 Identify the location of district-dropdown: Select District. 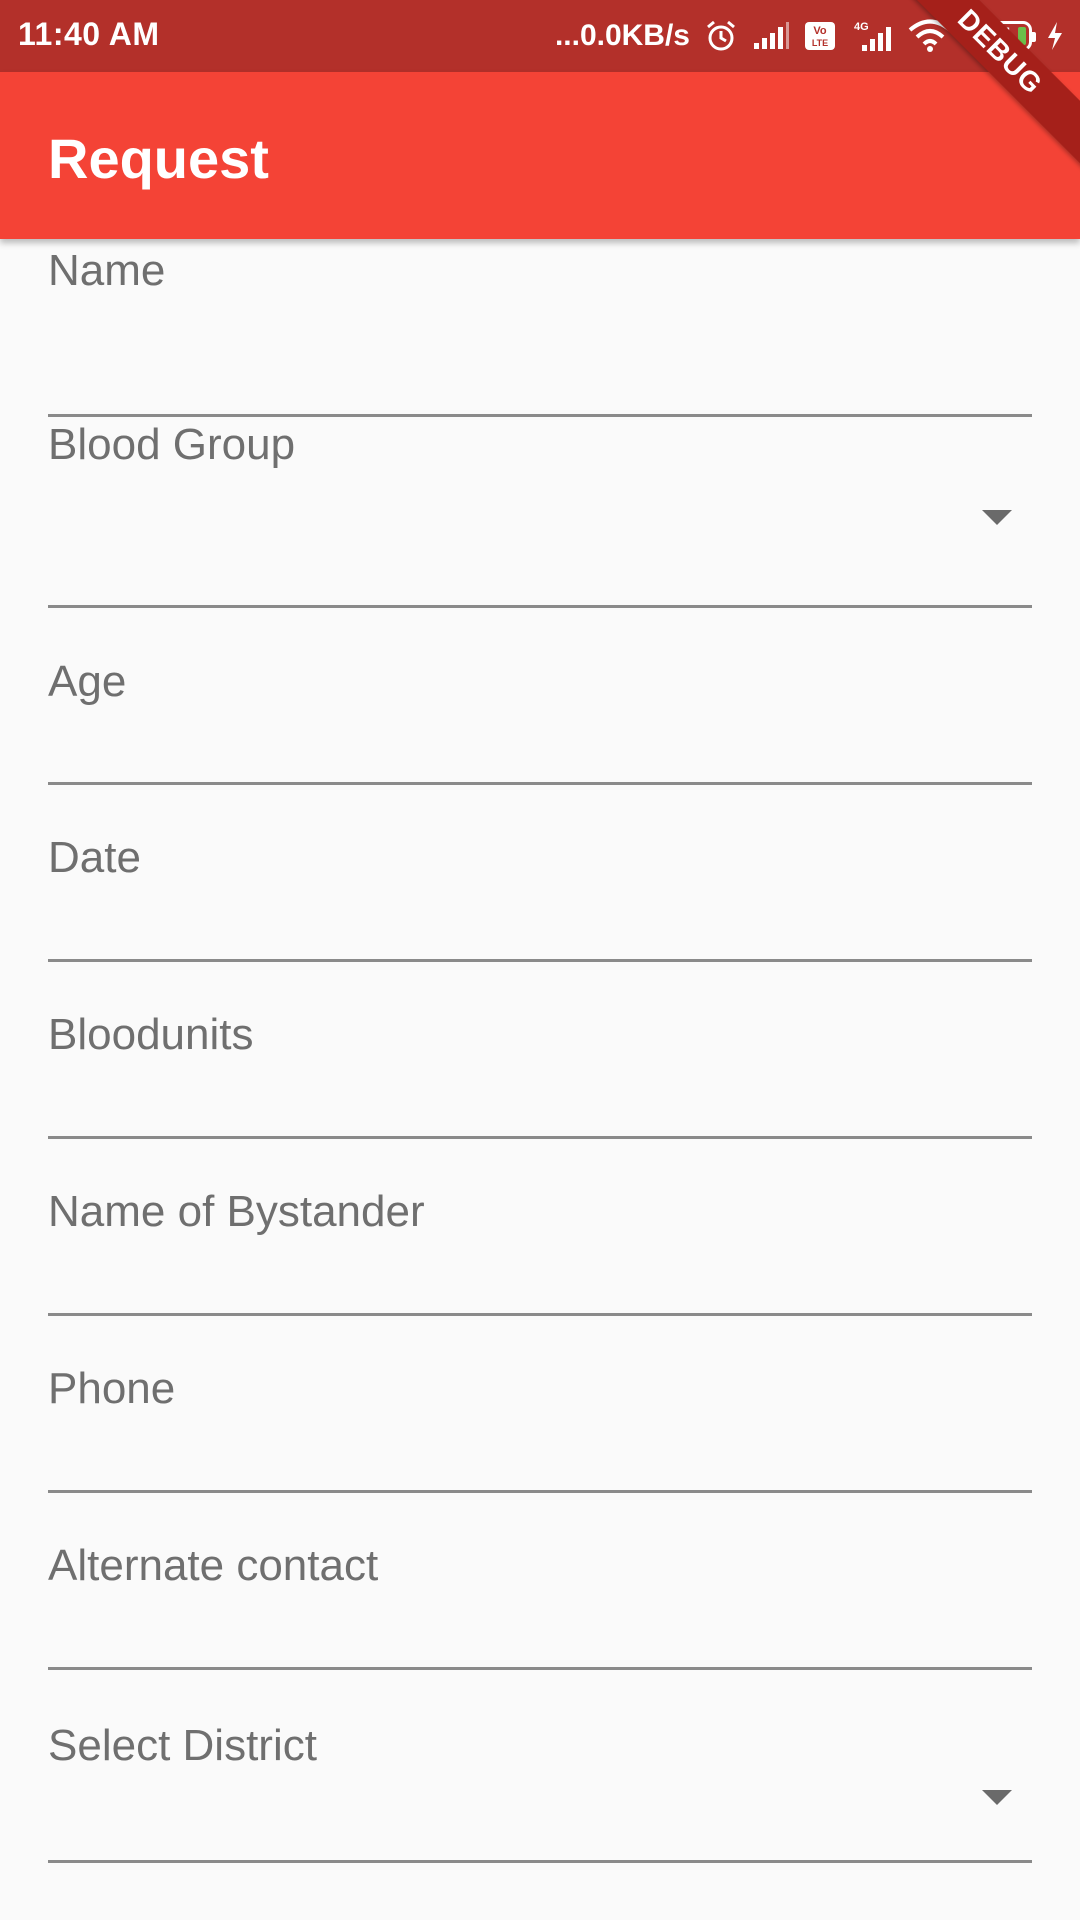
(540, 1766).